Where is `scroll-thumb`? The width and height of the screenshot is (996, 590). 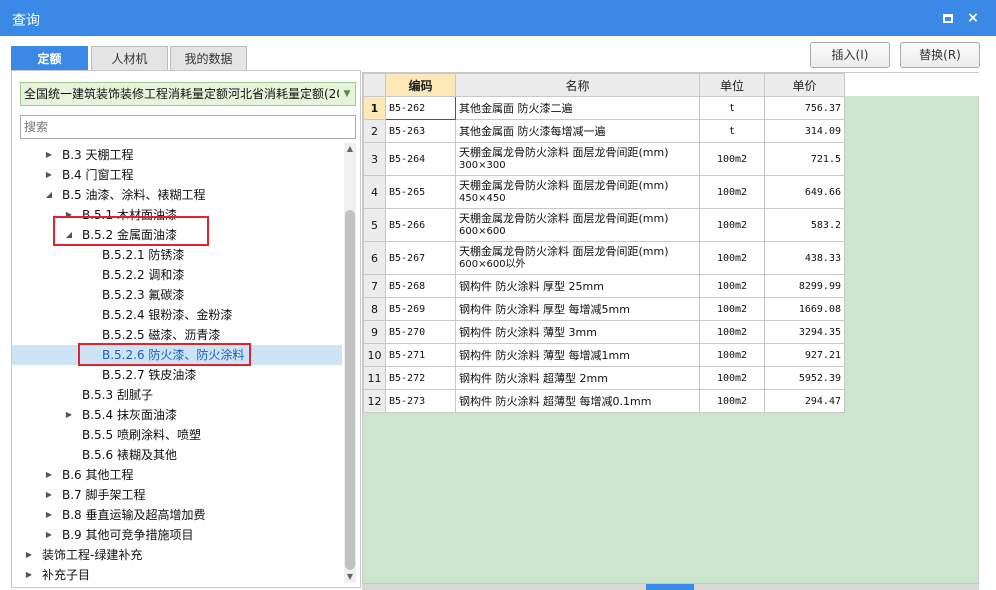 scroll-thumb is located at coordinates (350, 390).